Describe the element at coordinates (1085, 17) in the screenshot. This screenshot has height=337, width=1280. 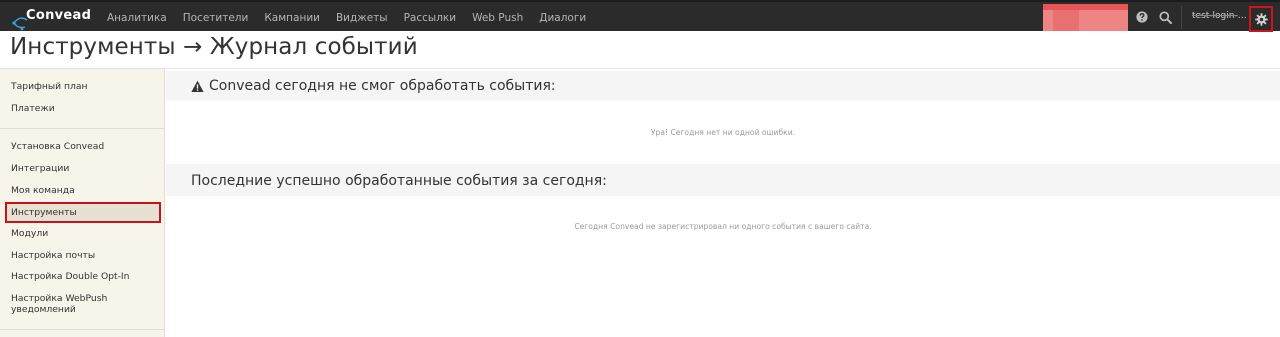
I see `notification-block` at that location.